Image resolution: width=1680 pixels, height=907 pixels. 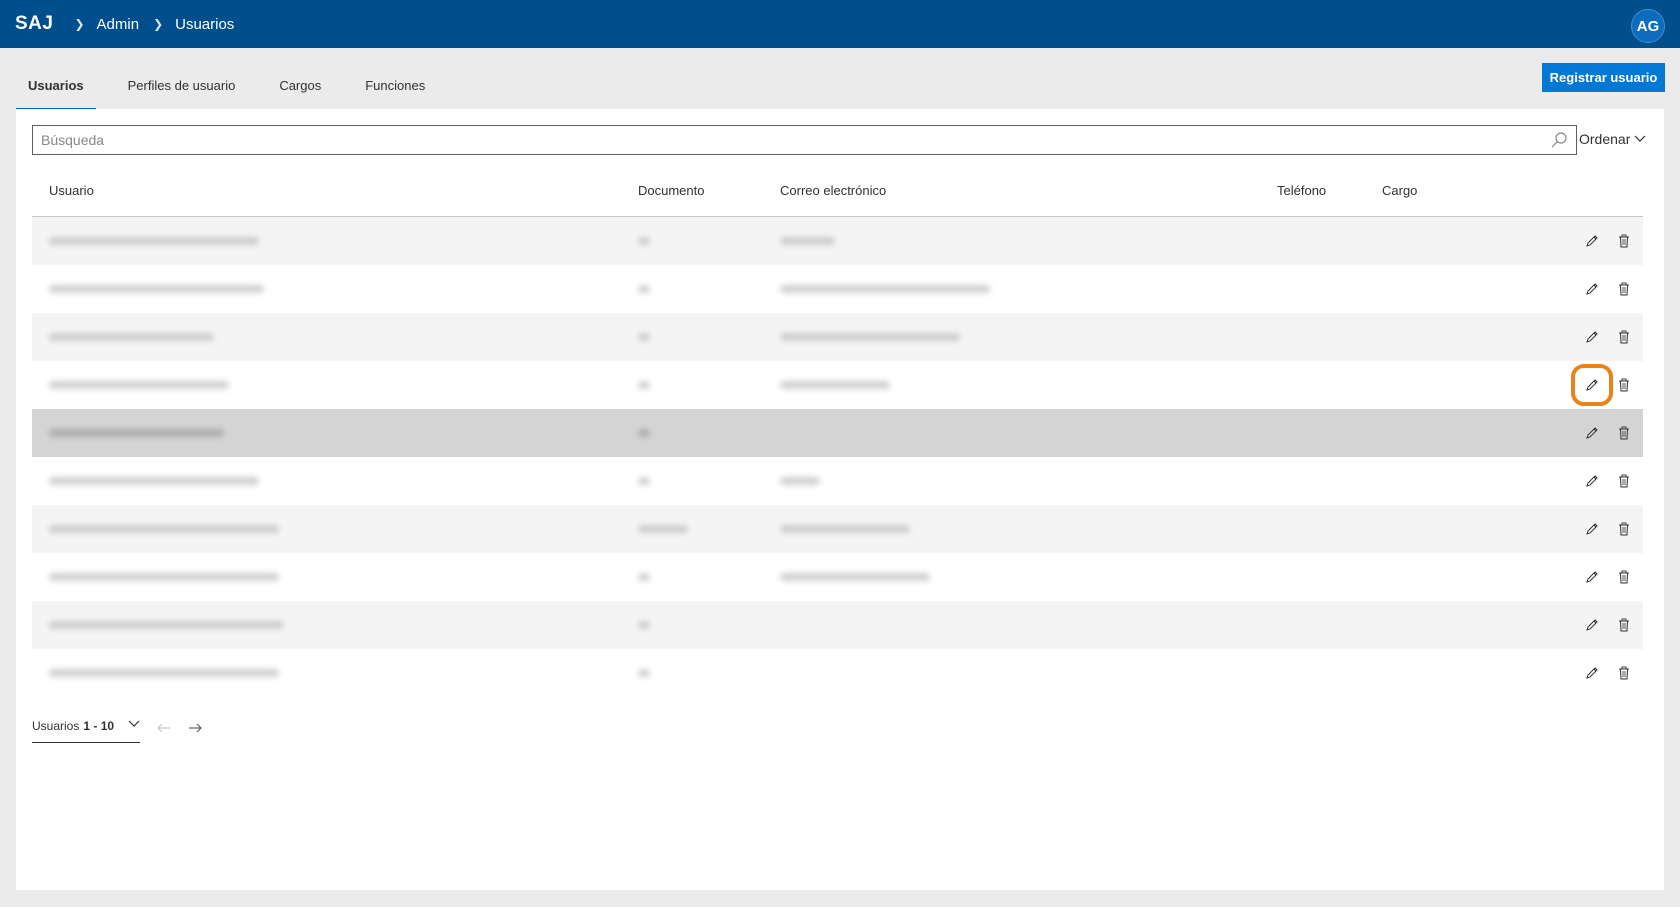 What do you see at coordinates (118, 24) in the screenshot?
I see `breadcrumb-admin: Admin` at bounding box center [118, 24].